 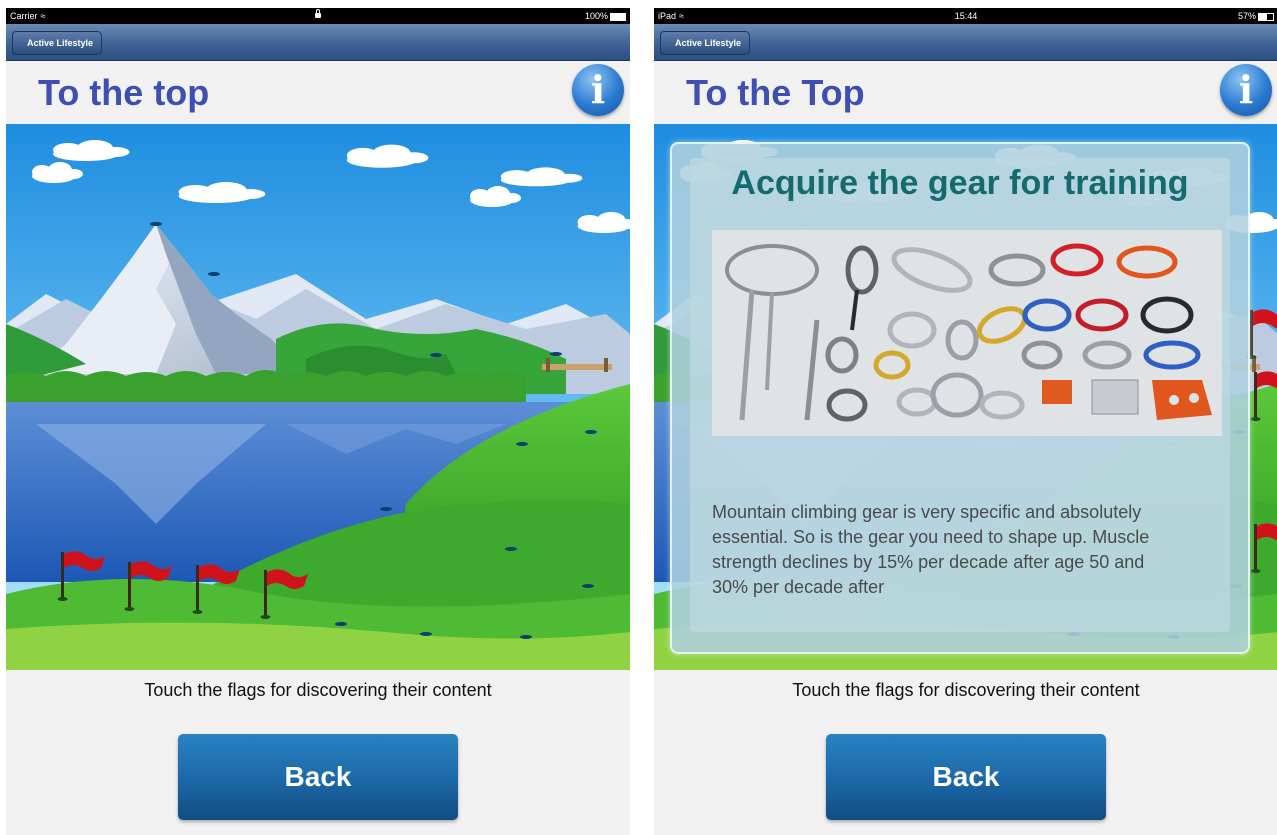 I want to click on popup-title: Acquire the gear for training, so click(x=960, y=183).